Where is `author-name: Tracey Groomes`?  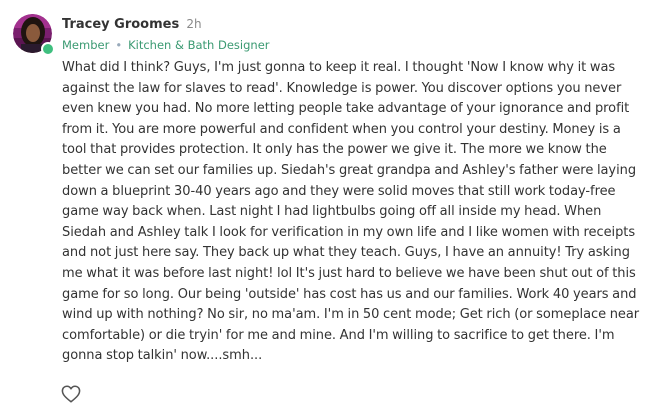
author-name: Tracey Groomes is located at coordinates (120, 24).